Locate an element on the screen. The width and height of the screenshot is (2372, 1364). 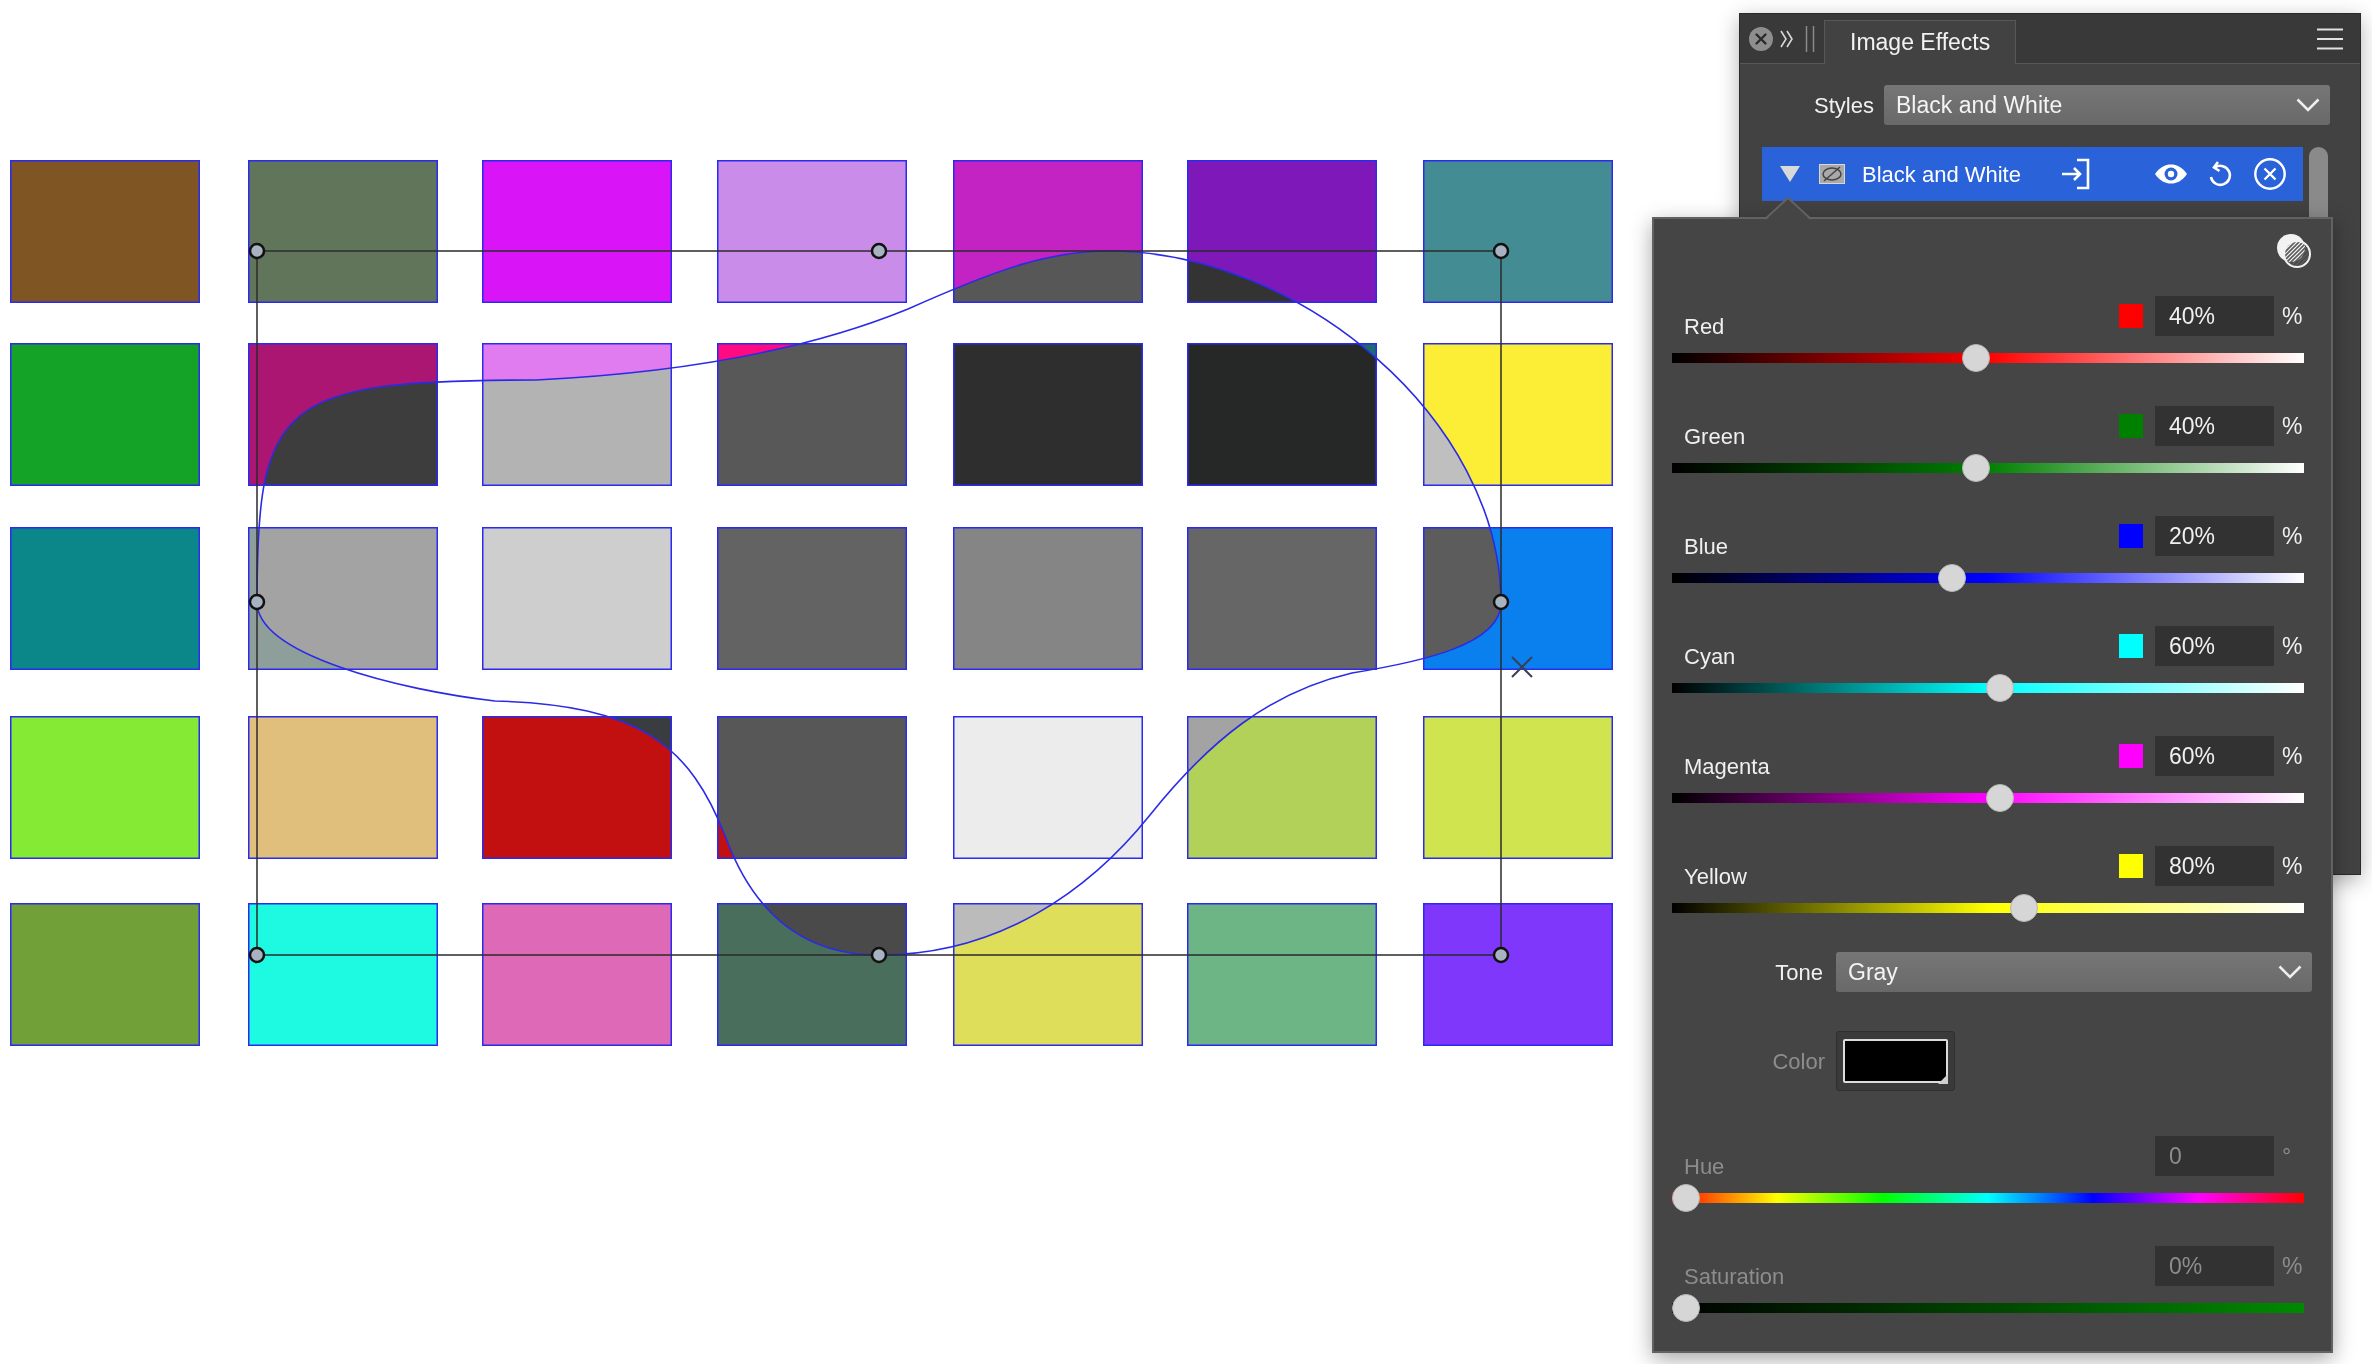
drag-grip-icon is located at coordinates (1810, 38).